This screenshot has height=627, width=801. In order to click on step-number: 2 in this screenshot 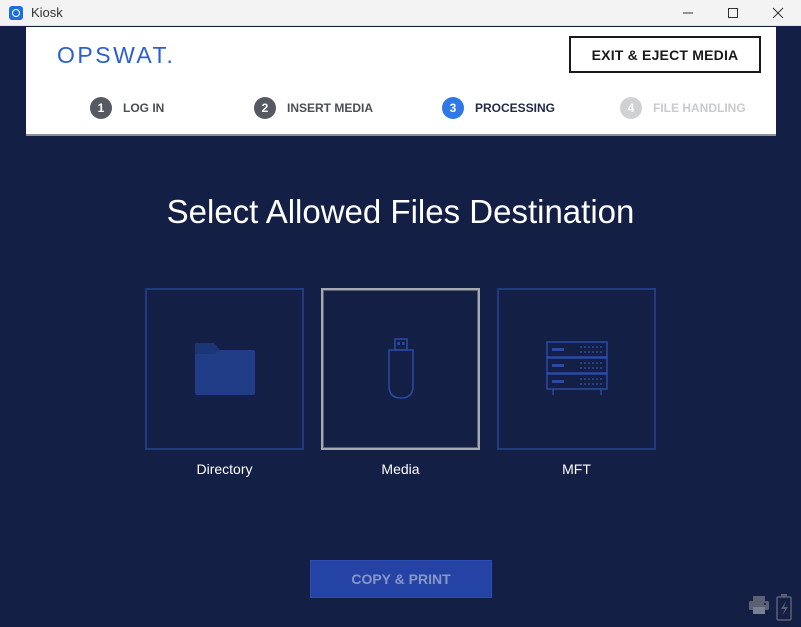, I will do `click(265, 108)`.